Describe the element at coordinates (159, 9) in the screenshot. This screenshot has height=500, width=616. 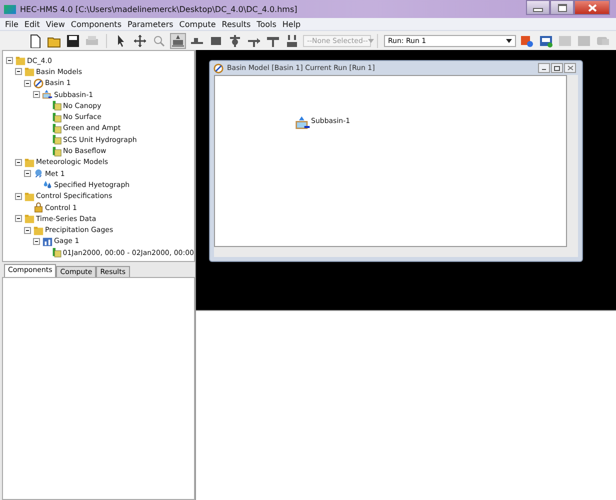
I see `window-title: HEC-HMS 4.0 [C:\Users\madelinemerck\Desktop\DC_4.0\DC_4.0.hms]` at that location.